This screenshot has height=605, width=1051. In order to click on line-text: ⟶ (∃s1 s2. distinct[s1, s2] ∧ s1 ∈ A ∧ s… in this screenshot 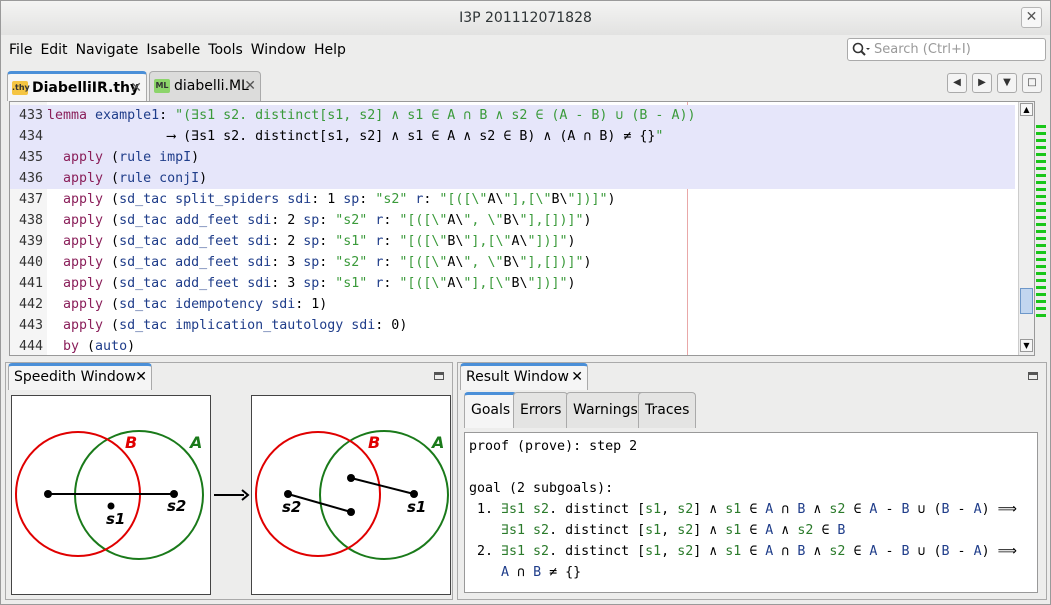, I will do `click(355, 136)`.